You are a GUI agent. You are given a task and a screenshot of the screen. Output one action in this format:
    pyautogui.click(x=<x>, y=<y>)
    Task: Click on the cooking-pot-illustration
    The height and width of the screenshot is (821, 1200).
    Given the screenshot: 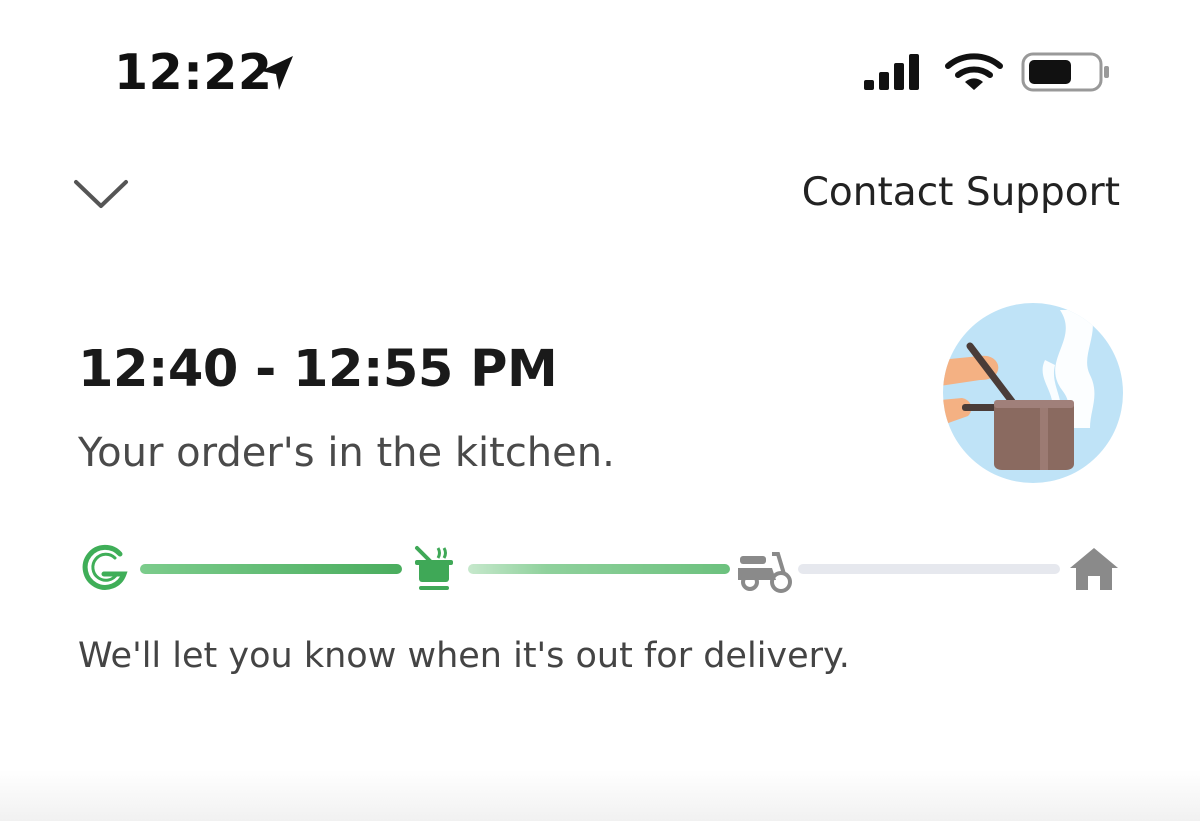 What is the action you would take?
    pyautogui.click(x=1033, y=393)
    